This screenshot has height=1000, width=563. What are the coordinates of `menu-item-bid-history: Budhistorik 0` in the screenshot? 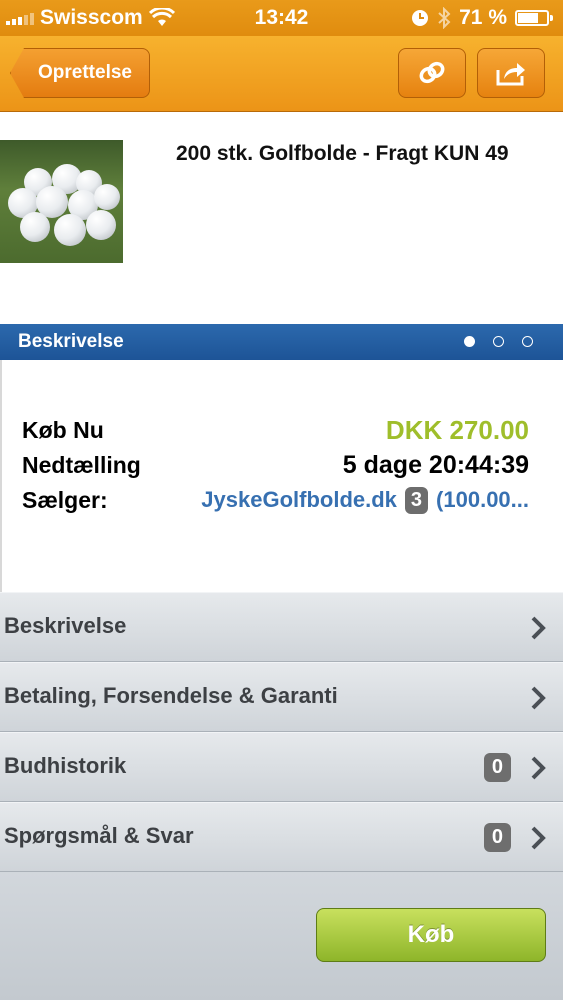 It's located at (281, 767).